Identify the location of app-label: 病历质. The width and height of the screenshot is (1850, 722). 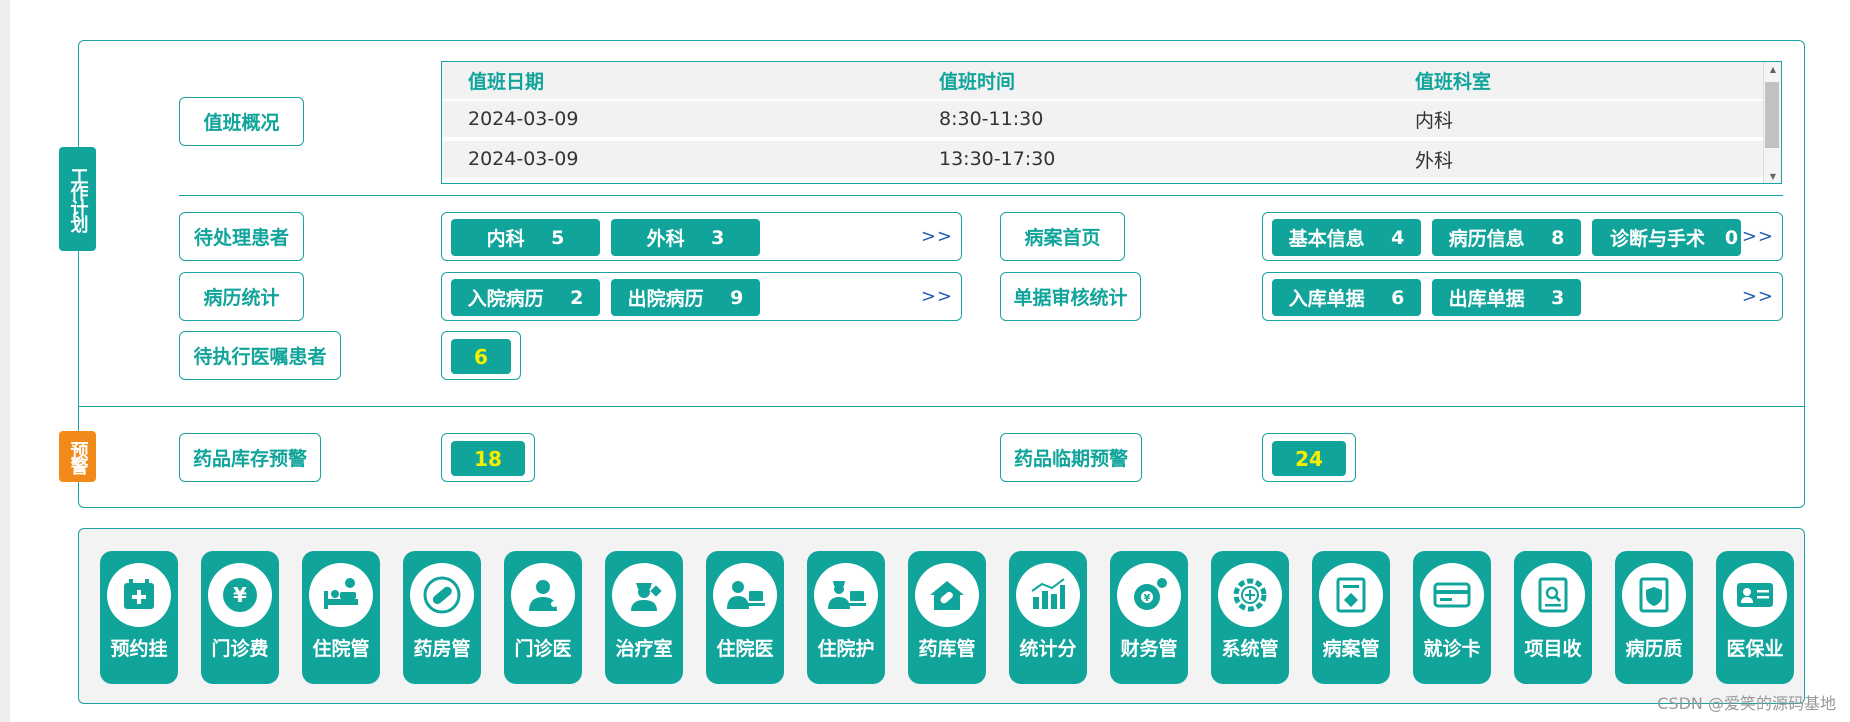
(1654, 649).